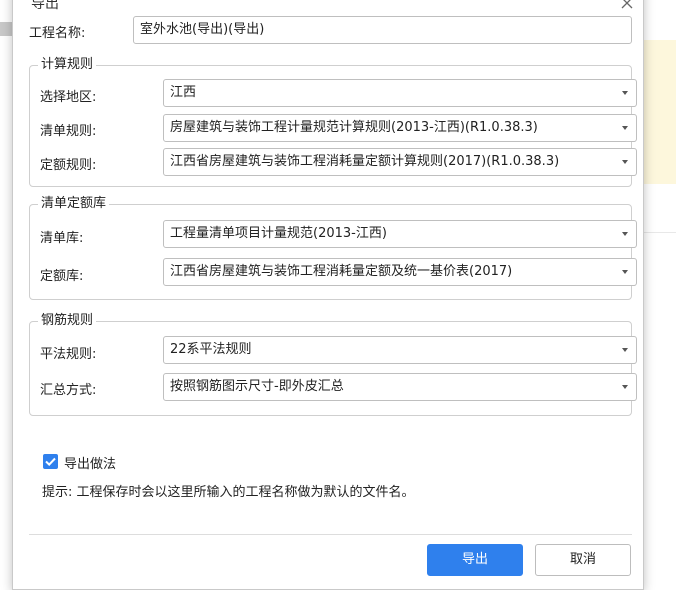 Image resolution: width=676 pixels, height=590 pixels. I want to click on flat-rule-select: 22系平法规则, so click(400, 350).